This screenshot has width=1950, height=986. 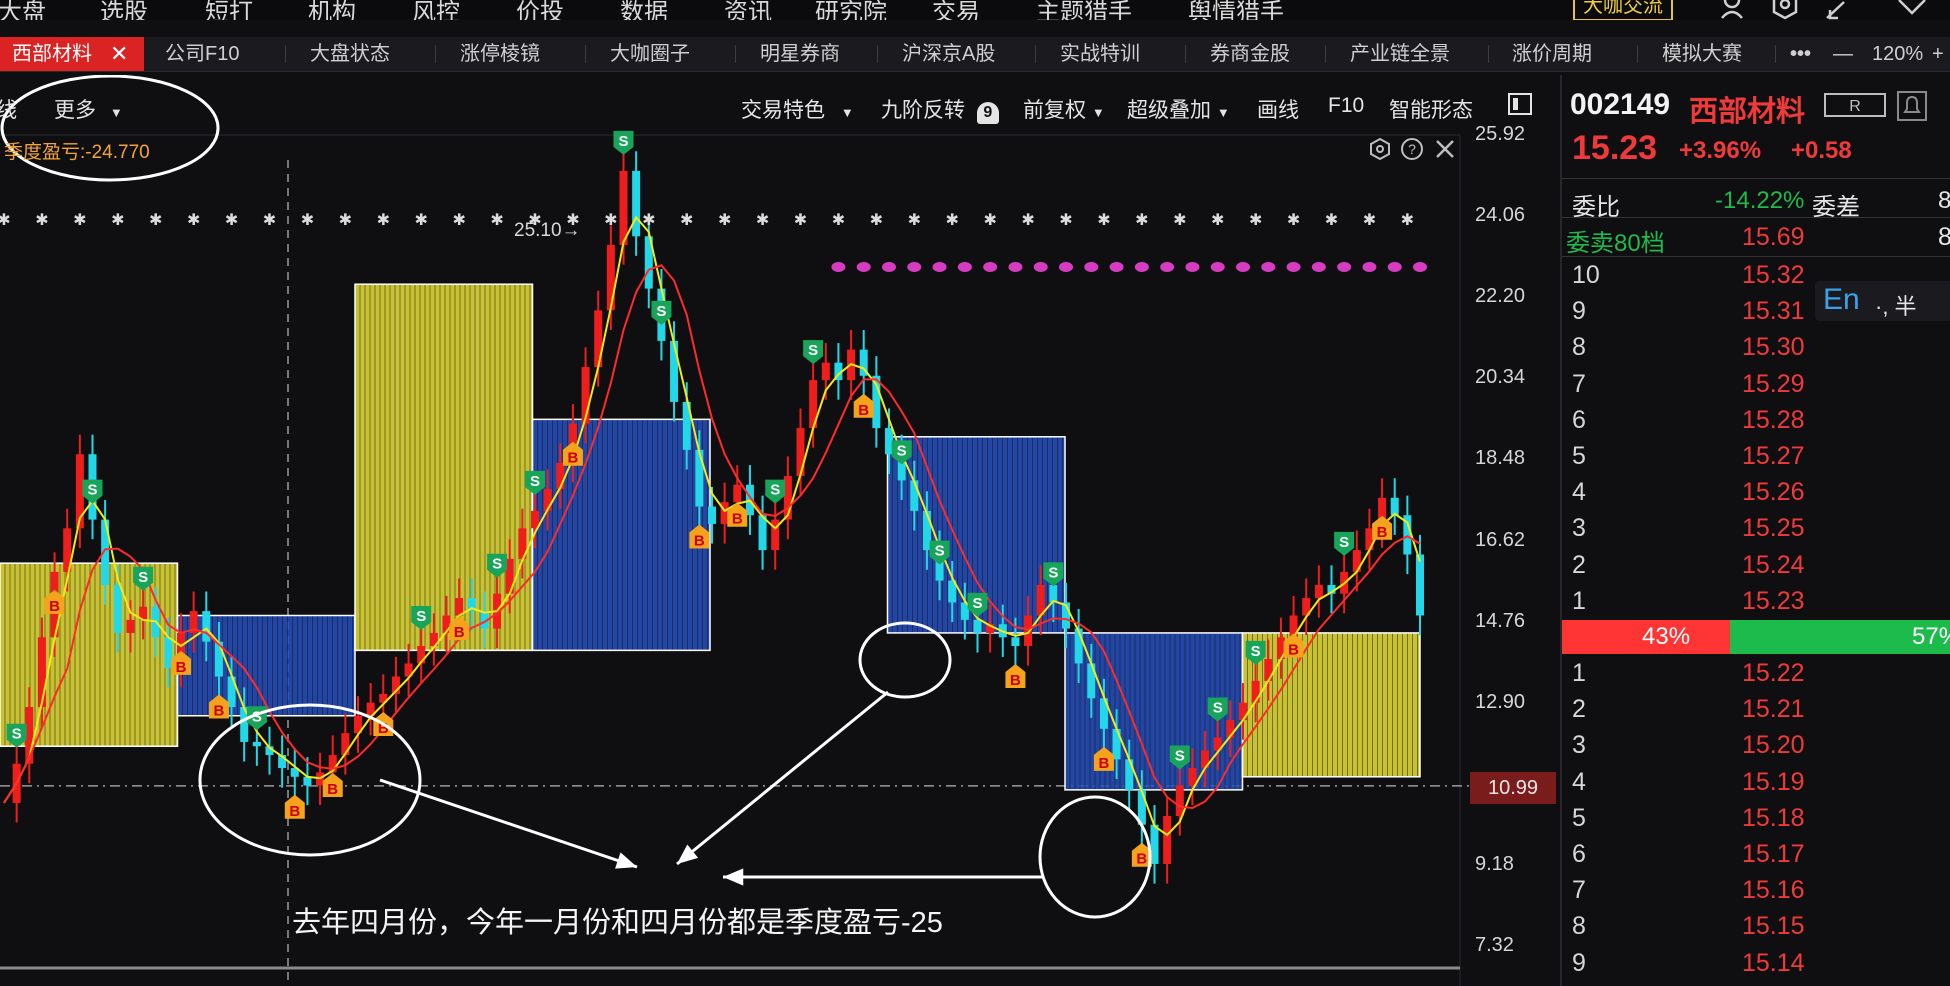 What do you see at coordinates (1756, 890) in the screenshot?
I see `bid-row: 7 15.16` at bounding box center [1756, 890].